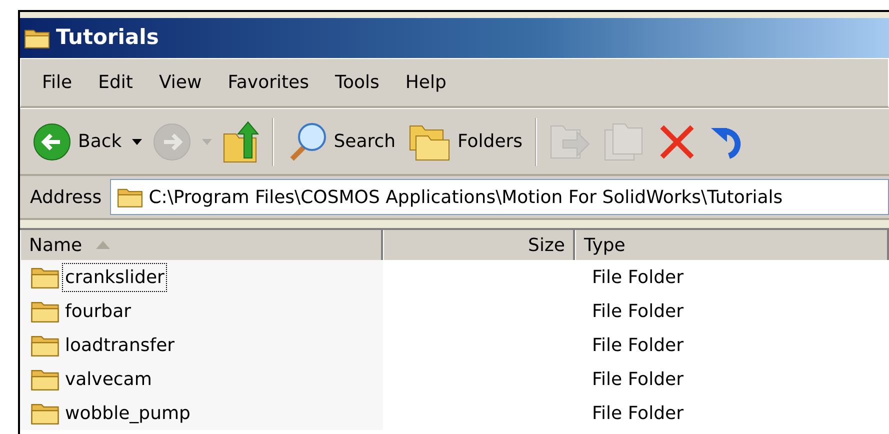 The height and width of the screenshot is (434, 889). What do you see at coordinates (241, 142) in the screenshot?
I see `folder-up-icon` at bounding box center [241, 142].